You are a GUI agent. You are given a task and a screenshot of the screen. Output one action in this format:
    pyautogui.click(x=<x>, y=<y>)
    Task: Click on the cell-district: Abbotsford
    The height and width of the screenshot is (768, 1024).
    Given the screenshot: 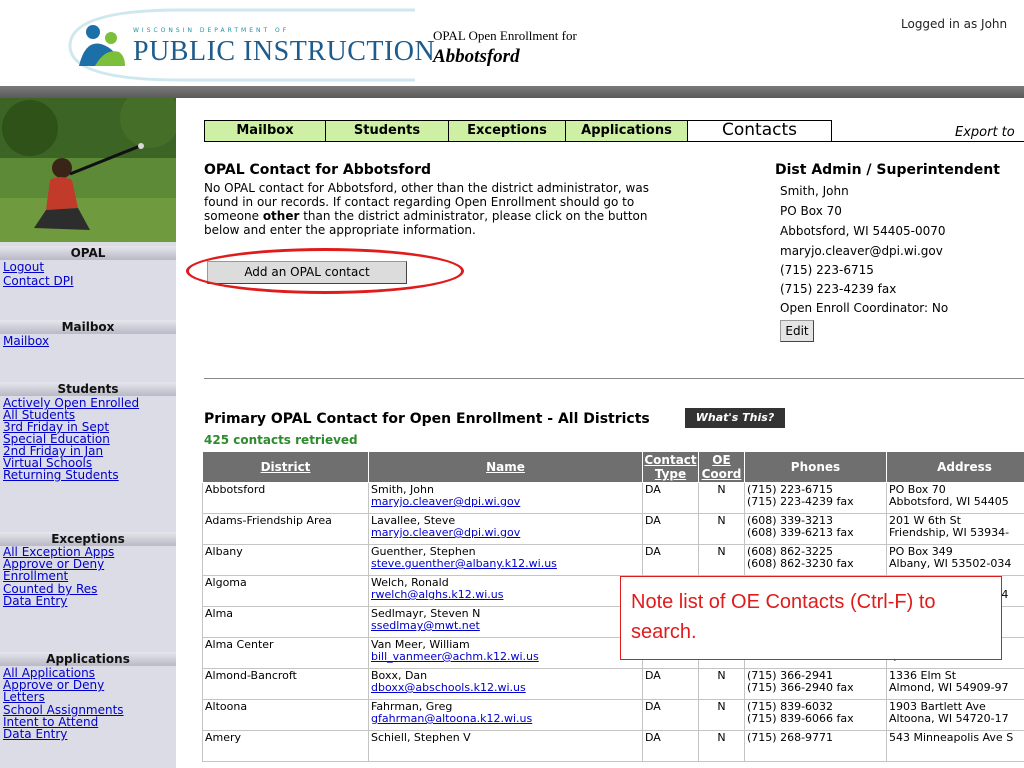 What is the action you would take?
    pyautogui.click(x=285, y=498)
    